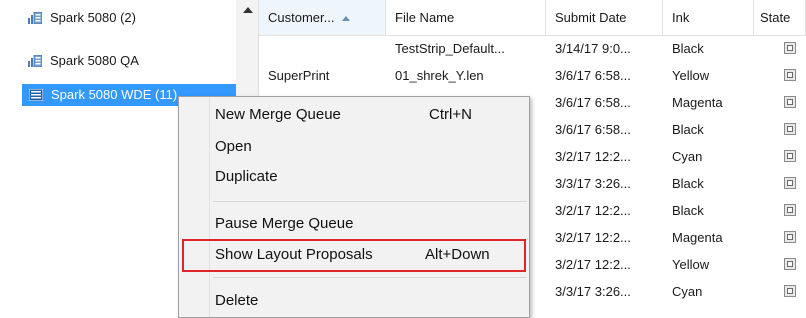  I want to click on menu-item-label: Open, so click(233, 146).